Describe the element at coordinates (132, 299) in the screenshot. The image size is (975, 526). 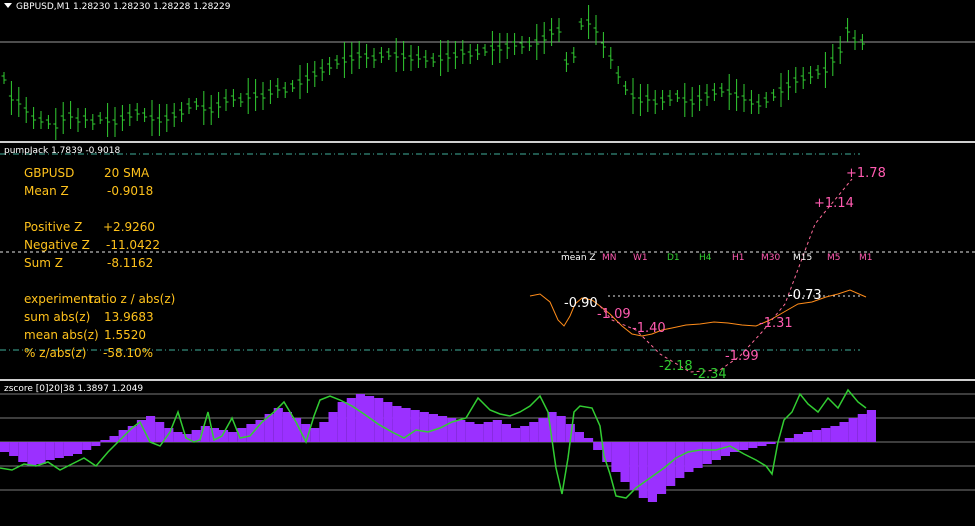
I see `stat-value: ratio z / abs(z)` at that location.